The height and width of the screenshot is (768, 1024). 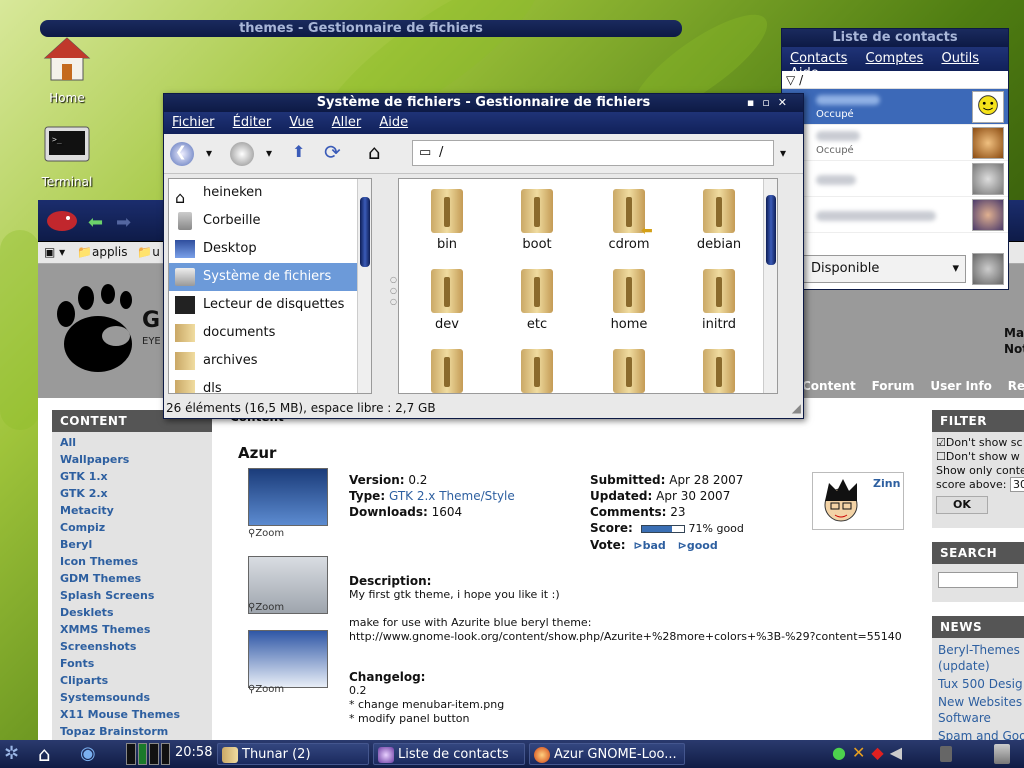 I want to click on contacts-titlebar: Liste de contacts, so click(x=895, y=38).